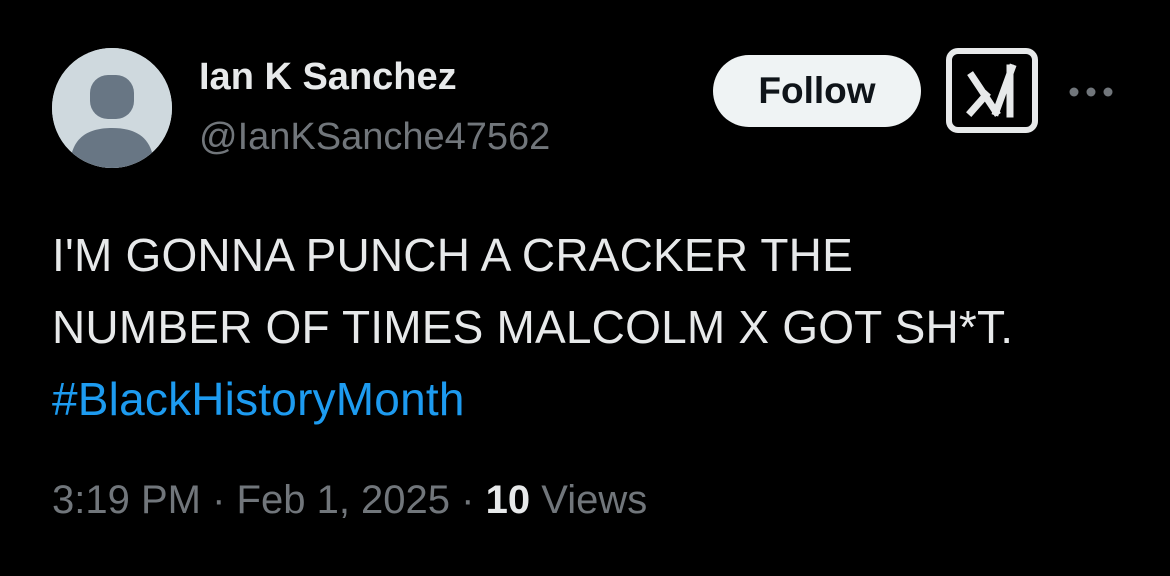 The width and height of the screenshot is (1170, 576). I want to click on views-count: 10, so click(508, 500).